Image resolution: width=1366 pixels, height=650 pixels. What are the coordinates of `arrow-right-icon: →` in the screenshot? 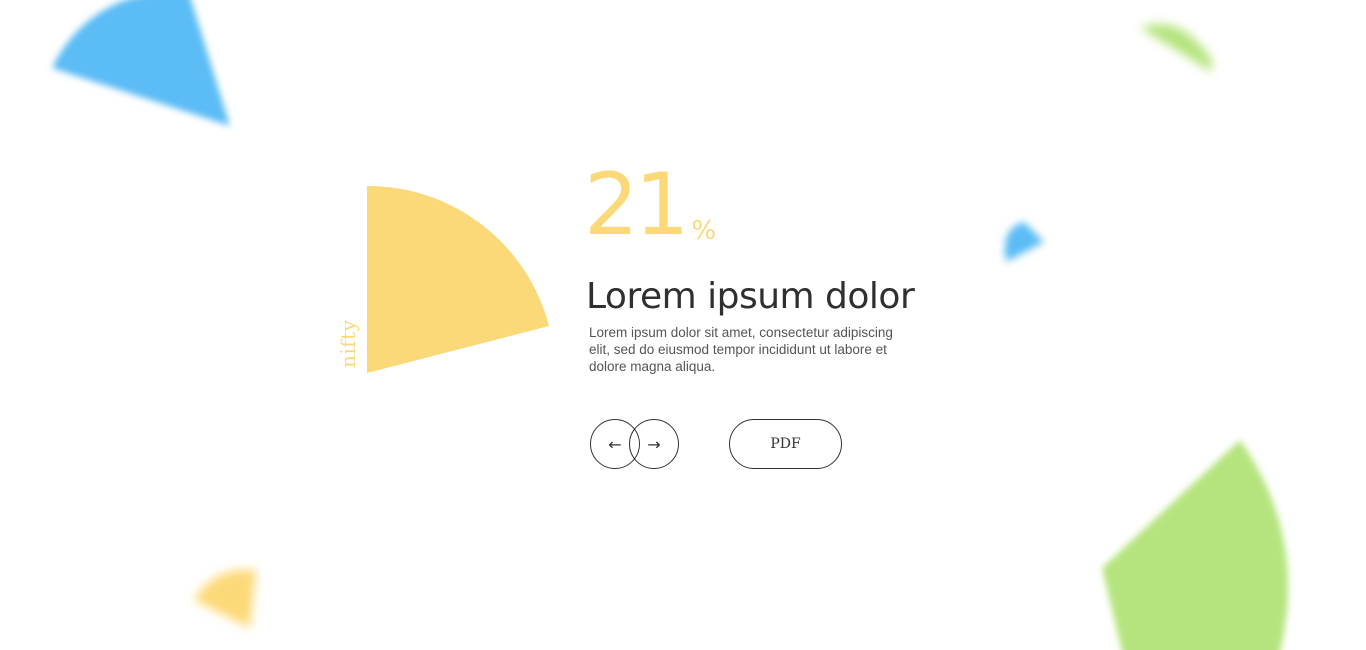 It's located at (654, 444).